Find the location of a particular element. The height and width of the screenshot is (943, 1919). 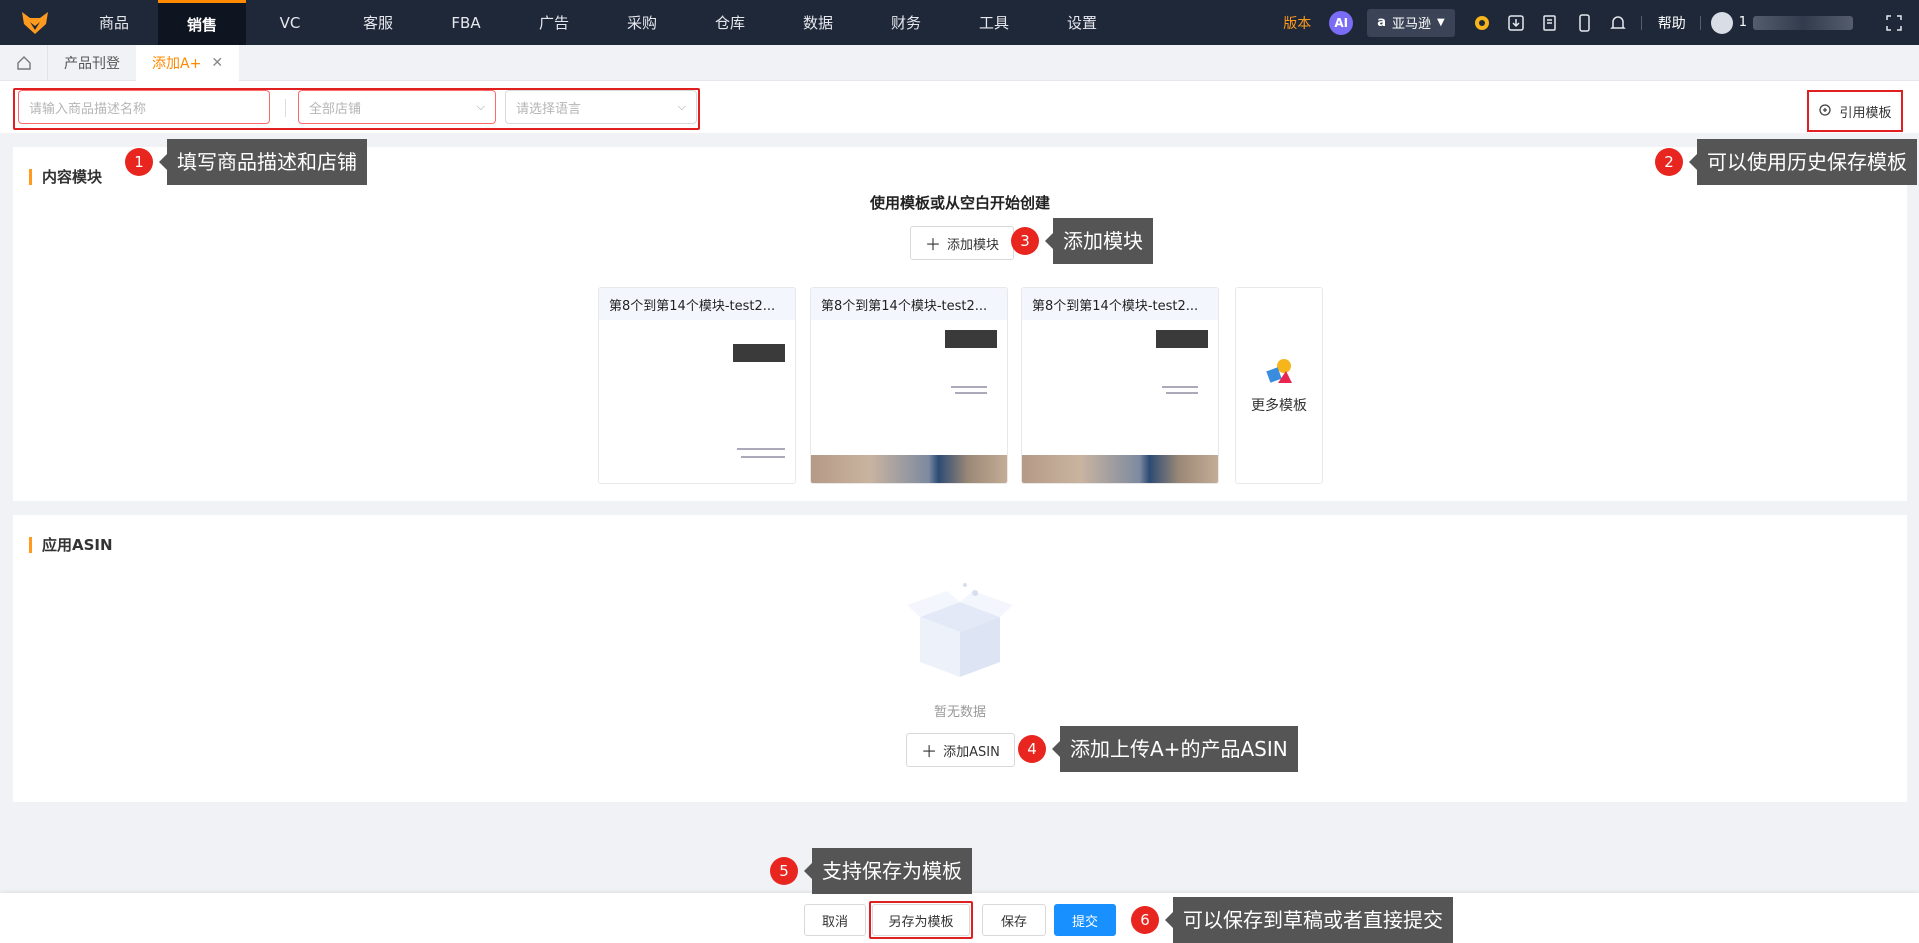

placeholder-text: 请选择语言 is located at coordinates (549, 109).